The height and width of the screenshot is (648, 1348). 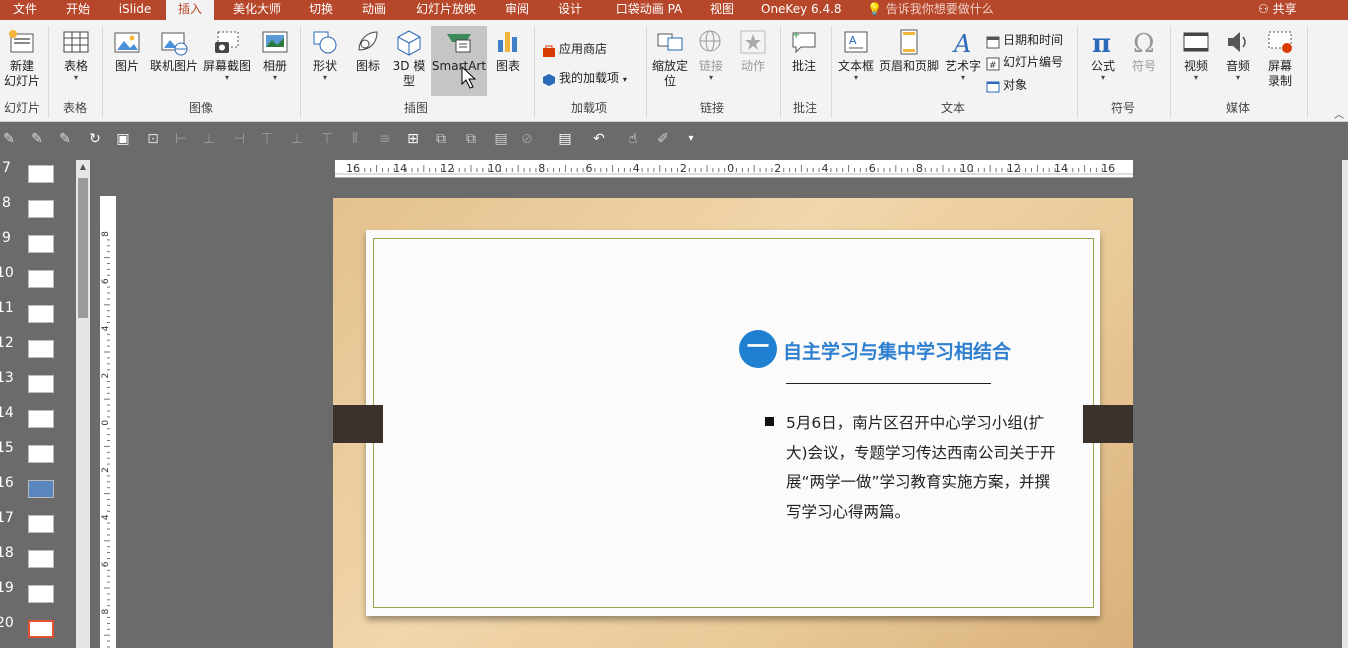 What do you see at coordinates (441, 139) in the screenshot?
I see `bring-forward-icon: ⧉` at bounding box center [441, 139].